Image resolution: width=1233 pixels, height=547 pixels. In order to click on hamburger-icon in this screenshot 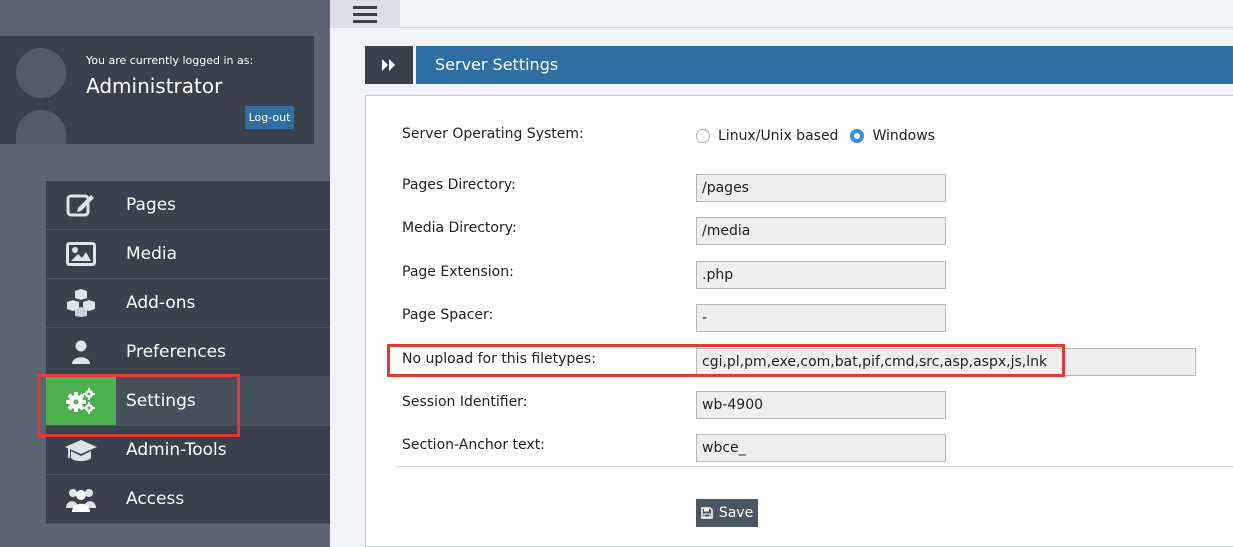, I will do `click(365, 14)`.